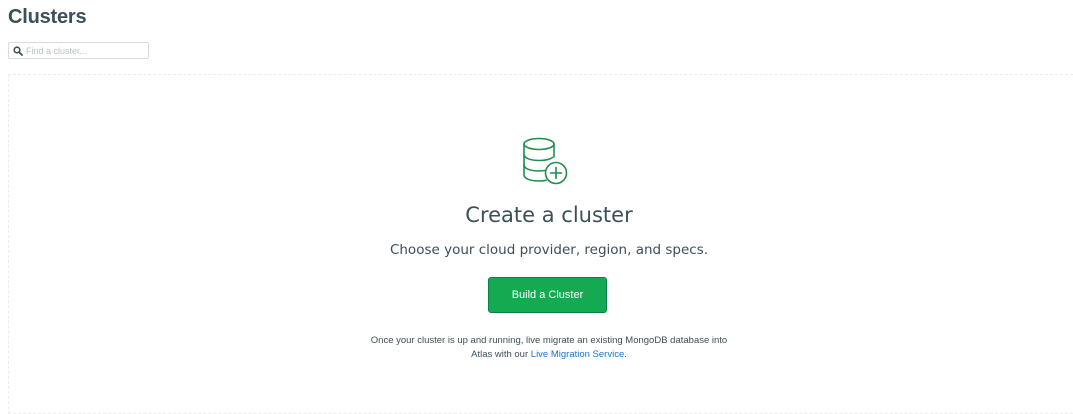  I want to click on page-title: Clusters, so click(47, 17).